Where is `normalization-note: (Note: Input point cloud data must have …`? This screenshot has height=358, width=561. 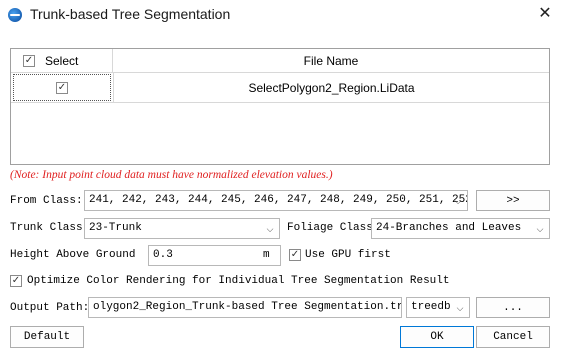
normalization-note: (Note: Input point cloud data must have … is located at coordinates (171, 175).